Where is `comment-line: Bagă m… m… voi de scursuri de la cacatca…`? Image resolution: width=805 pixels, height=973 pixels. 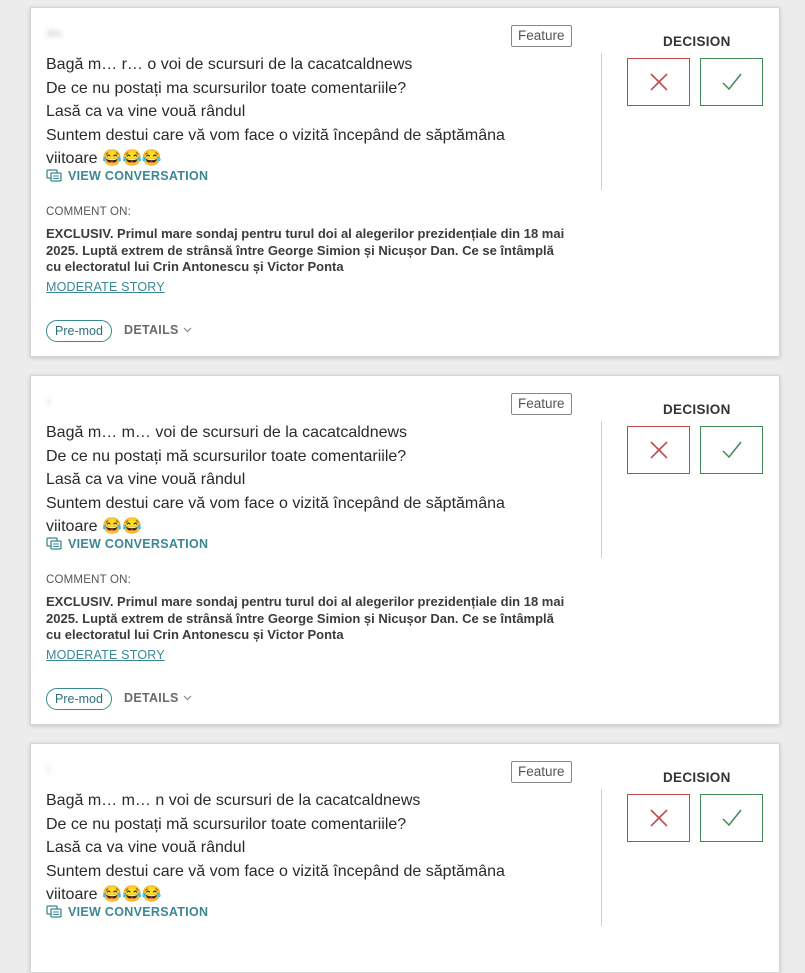 comment-line: Bagă m… m… voi de scursuri de la cacatca… is located at coordinates (227, 432).